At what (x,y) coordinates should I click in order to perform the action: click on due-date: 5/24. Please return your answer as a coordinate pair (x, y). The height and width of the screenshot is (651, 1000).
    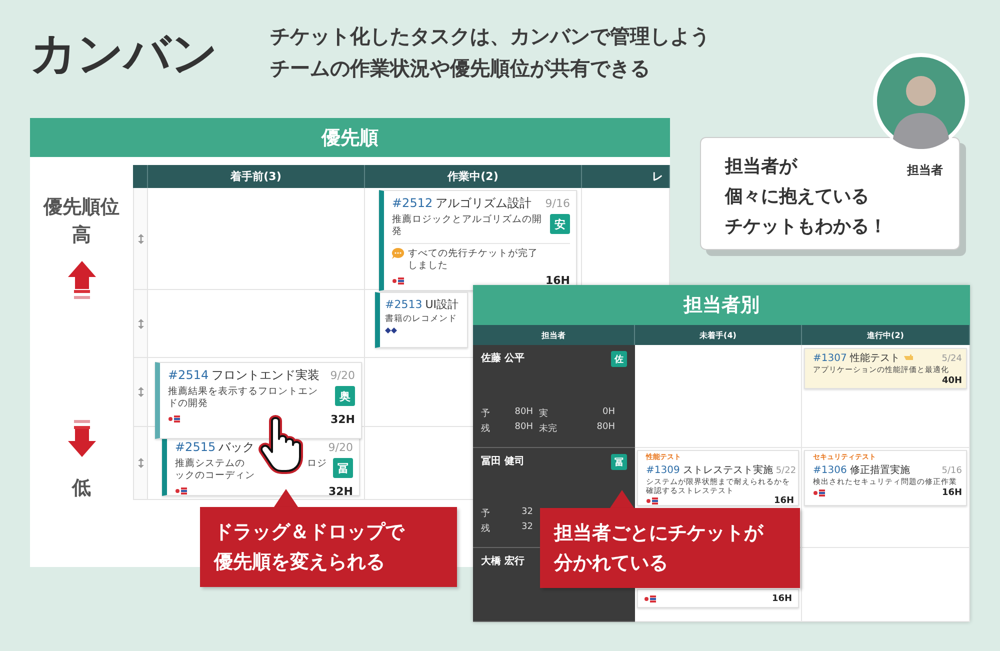
    Looking at the image, I should click on (952, 359).